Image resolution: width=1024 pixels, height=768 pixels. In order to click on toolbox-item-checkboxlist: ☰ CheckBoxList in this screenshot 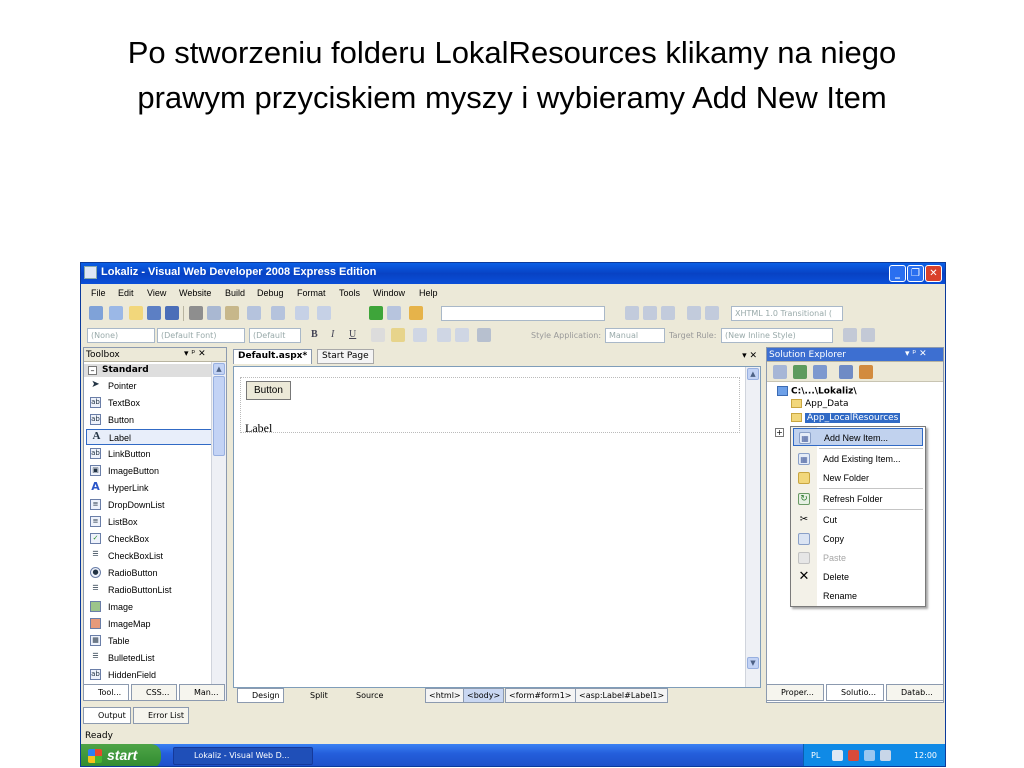, I will do `click(149, 556)`.